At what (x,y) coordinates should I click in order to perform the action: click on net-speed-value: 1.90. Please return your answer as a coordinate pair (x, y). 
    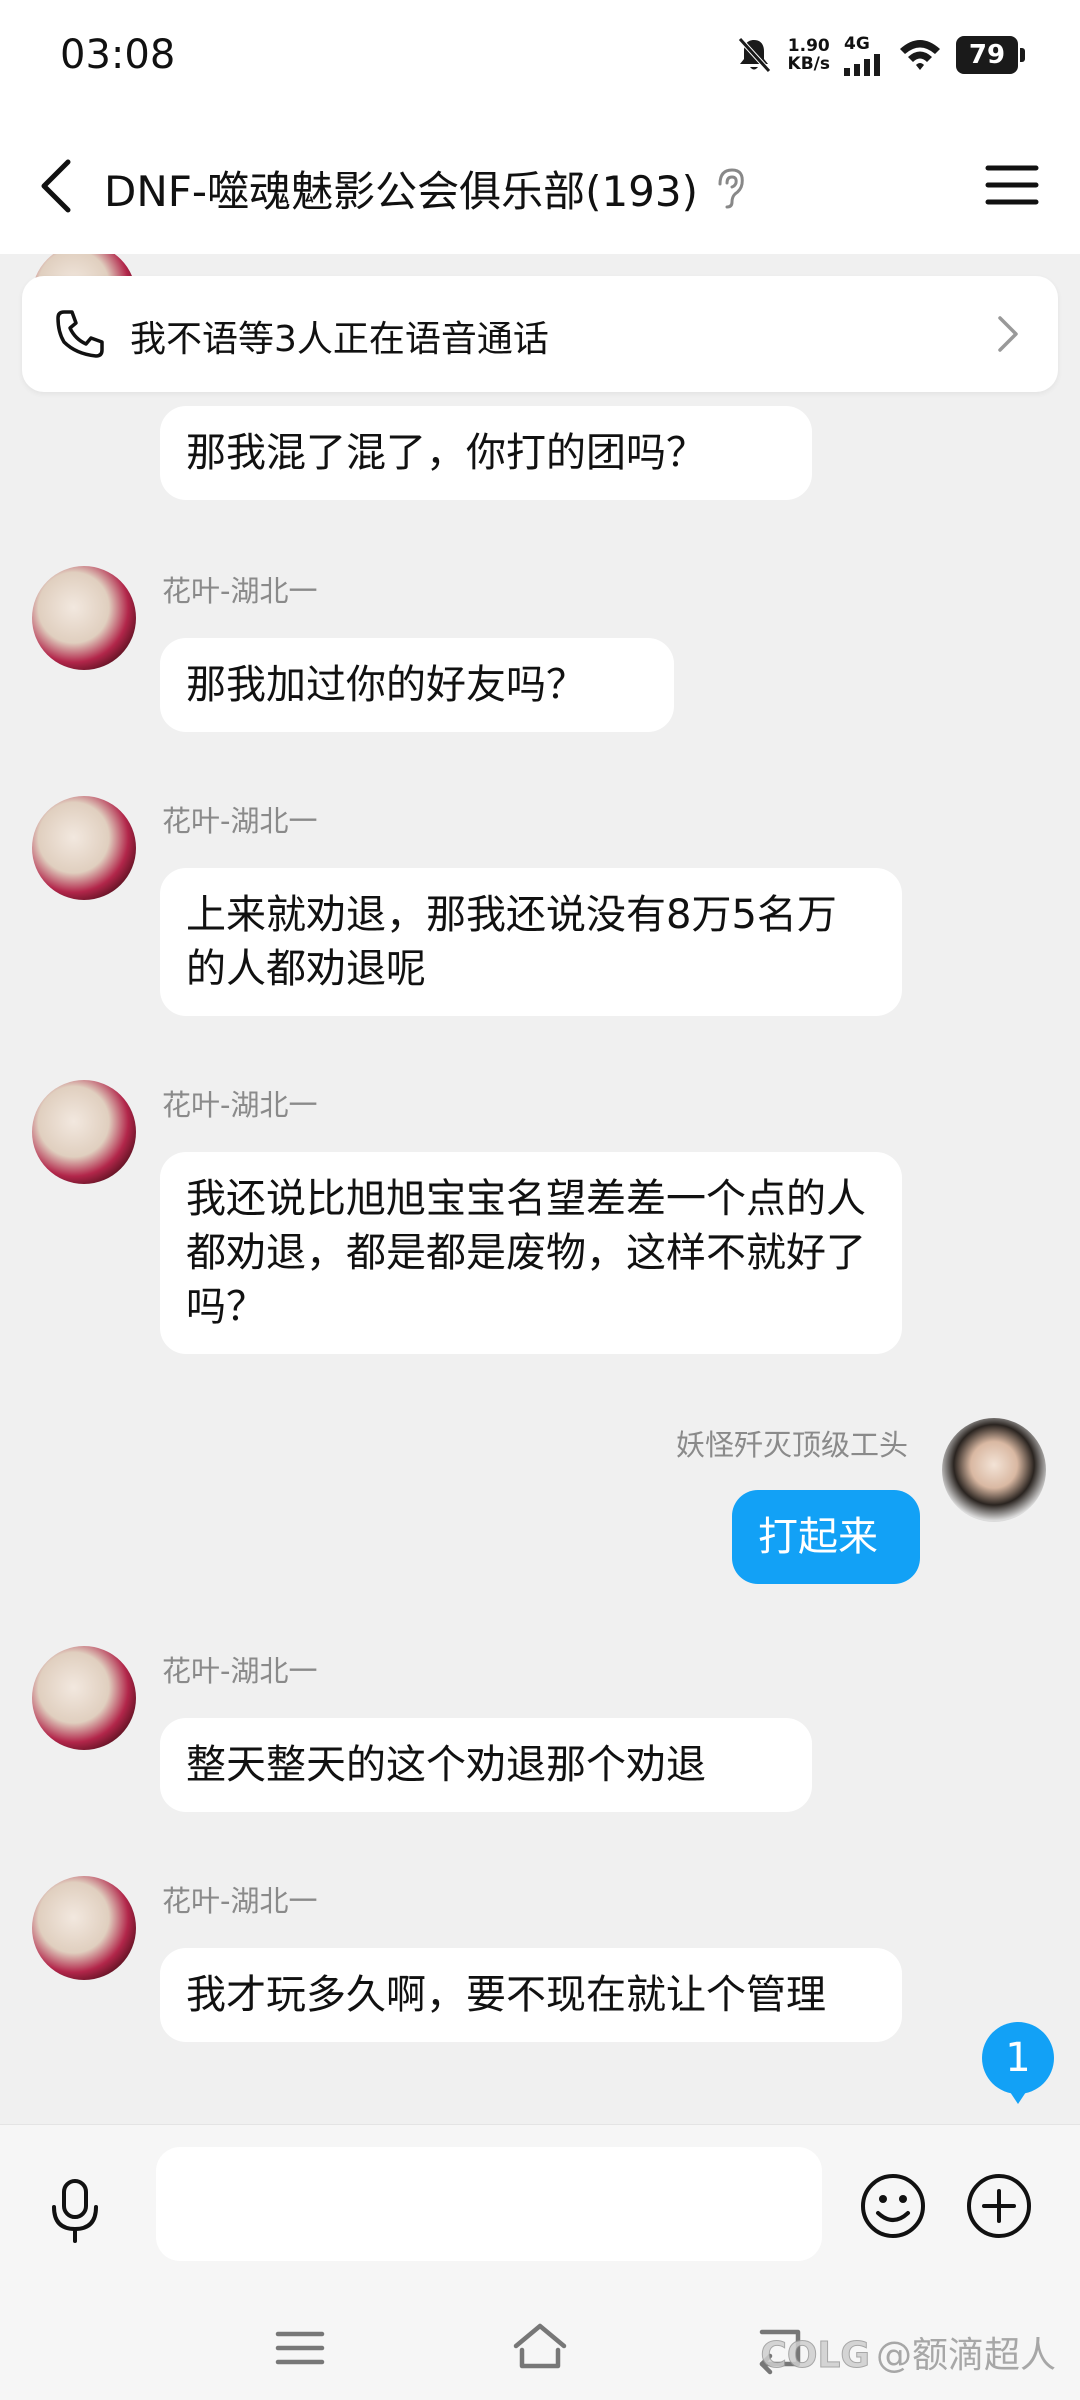
    Looking at the image, I should click on (808, 46).